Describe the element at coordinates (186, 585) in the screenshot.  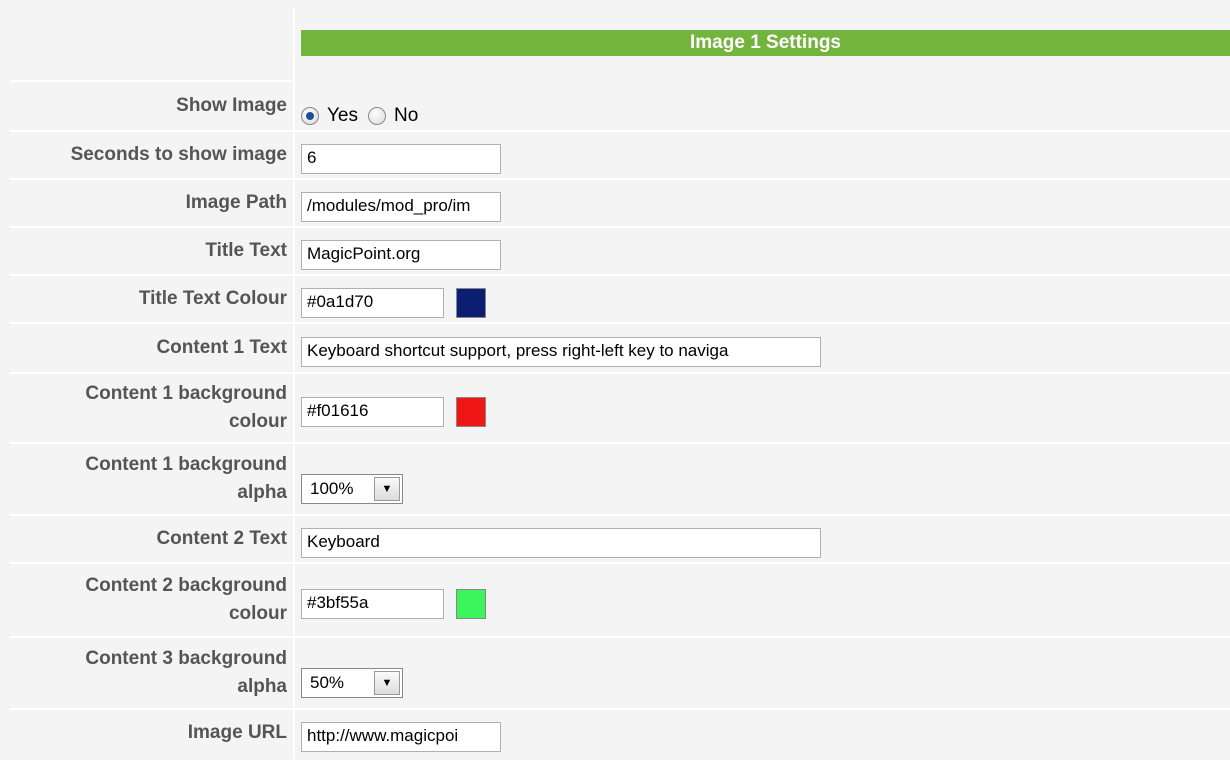
I see `content2-bg-colour-label-line1: Content 2 background` at that location.